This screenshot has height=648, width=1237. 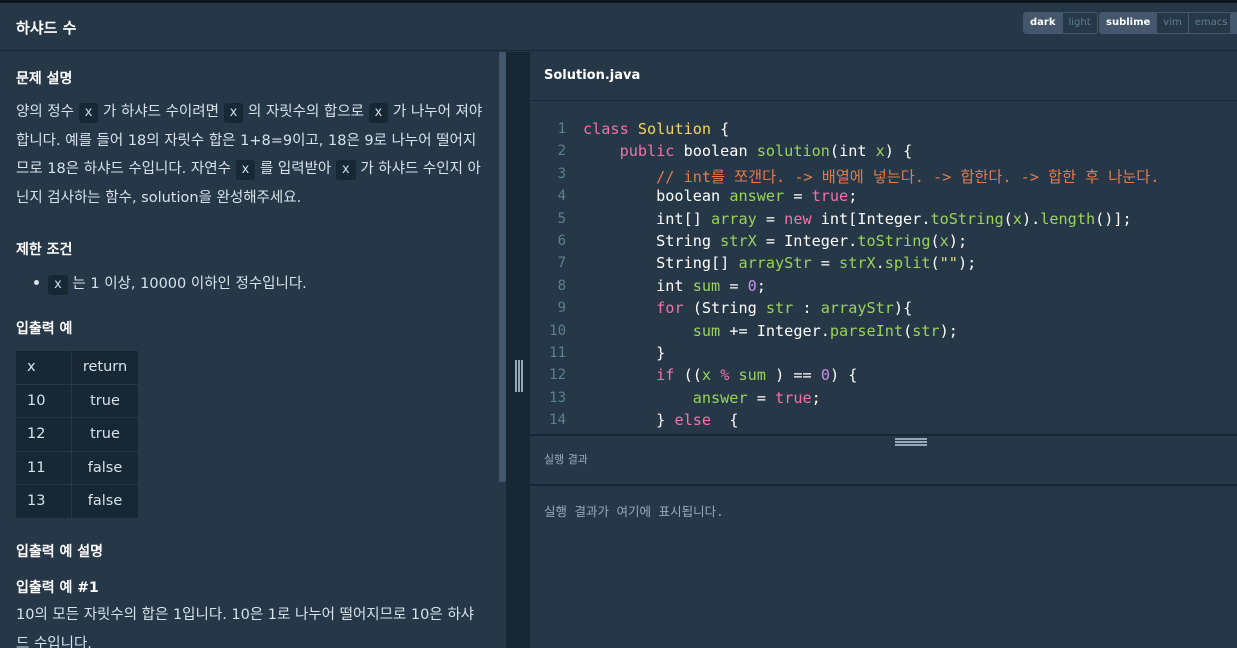 What do you see at coordinates (561, 241) in the screenshot?
I see `line-number: 6` at bounding box center [561, 241].